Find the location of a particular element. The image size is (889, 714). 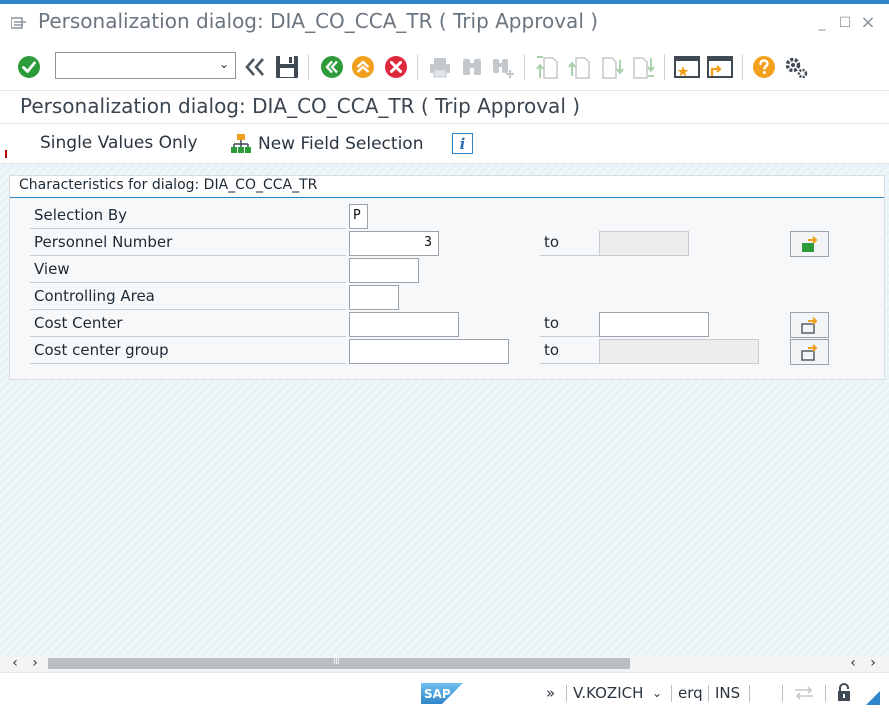

save-button is located at coordinates (287, 67).